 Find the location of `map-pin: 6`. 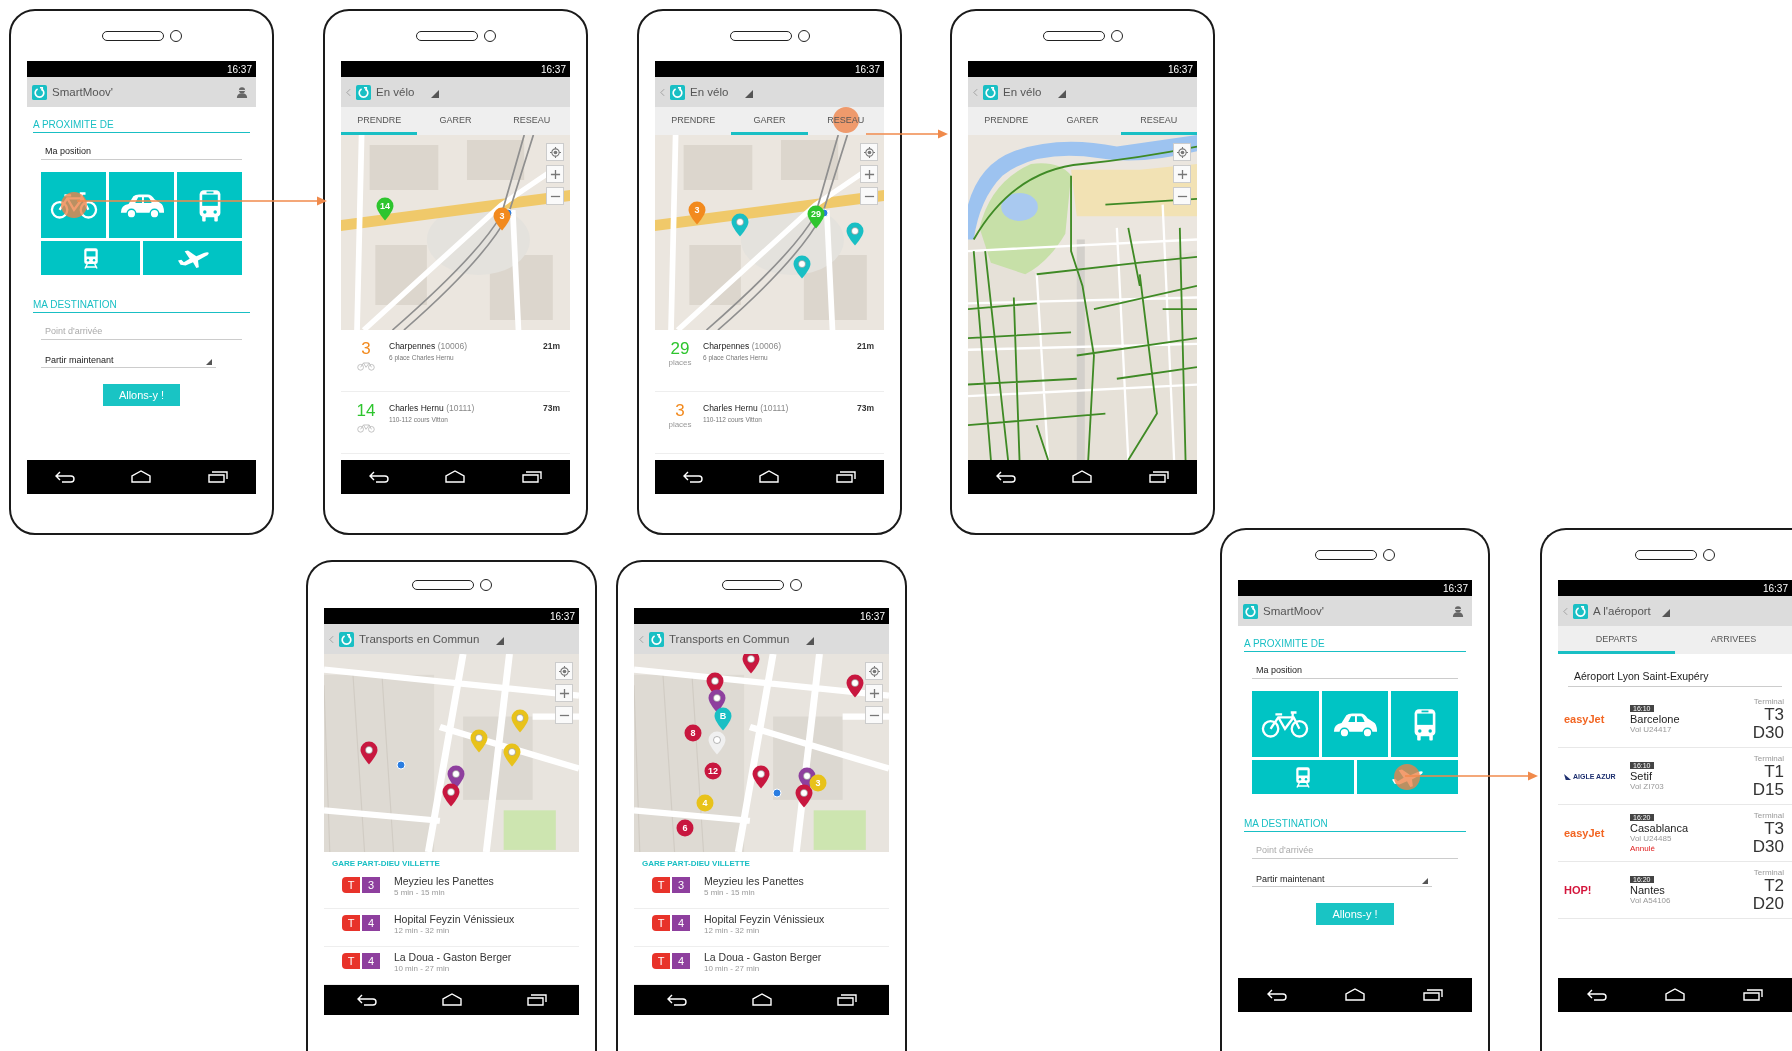

map-pin: 6 is located at coordinates (685, 828).